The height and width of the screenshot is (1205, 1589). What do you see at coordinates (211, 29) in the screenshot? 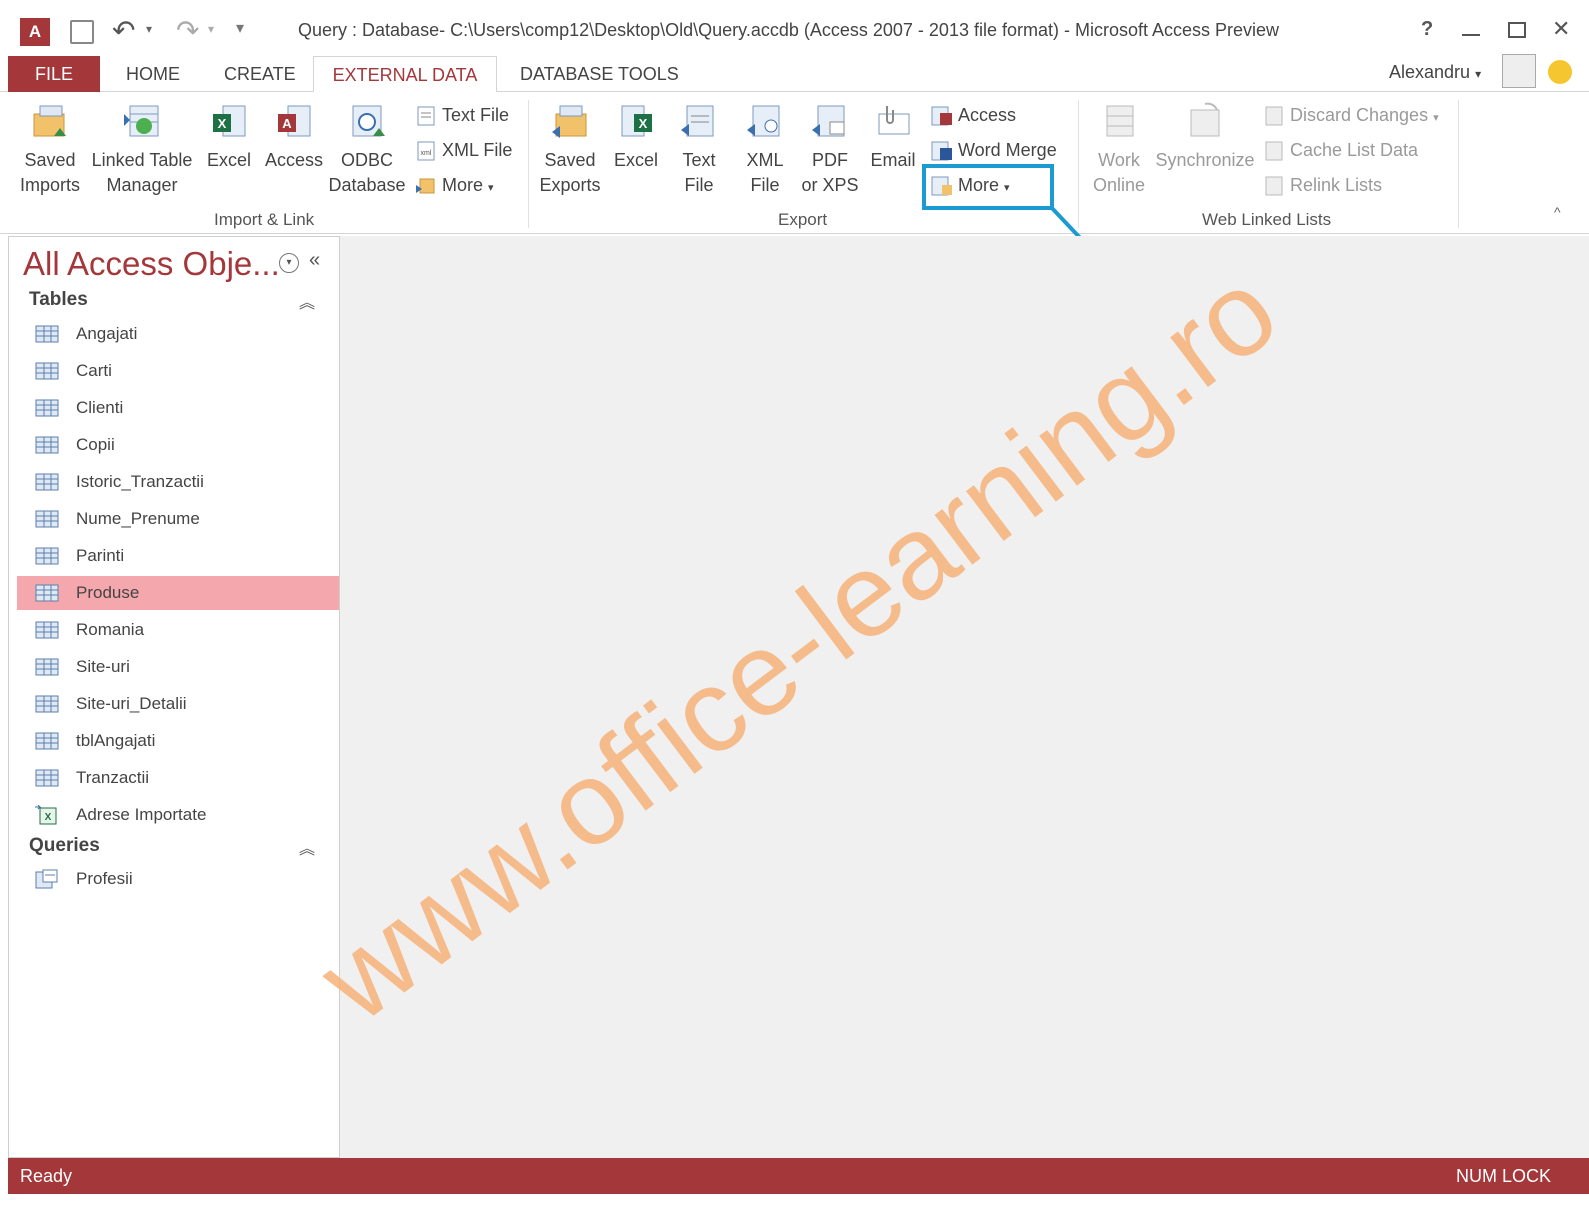
I see `redo-dropdown-icon: ▾` at bounding box center [211, 29].